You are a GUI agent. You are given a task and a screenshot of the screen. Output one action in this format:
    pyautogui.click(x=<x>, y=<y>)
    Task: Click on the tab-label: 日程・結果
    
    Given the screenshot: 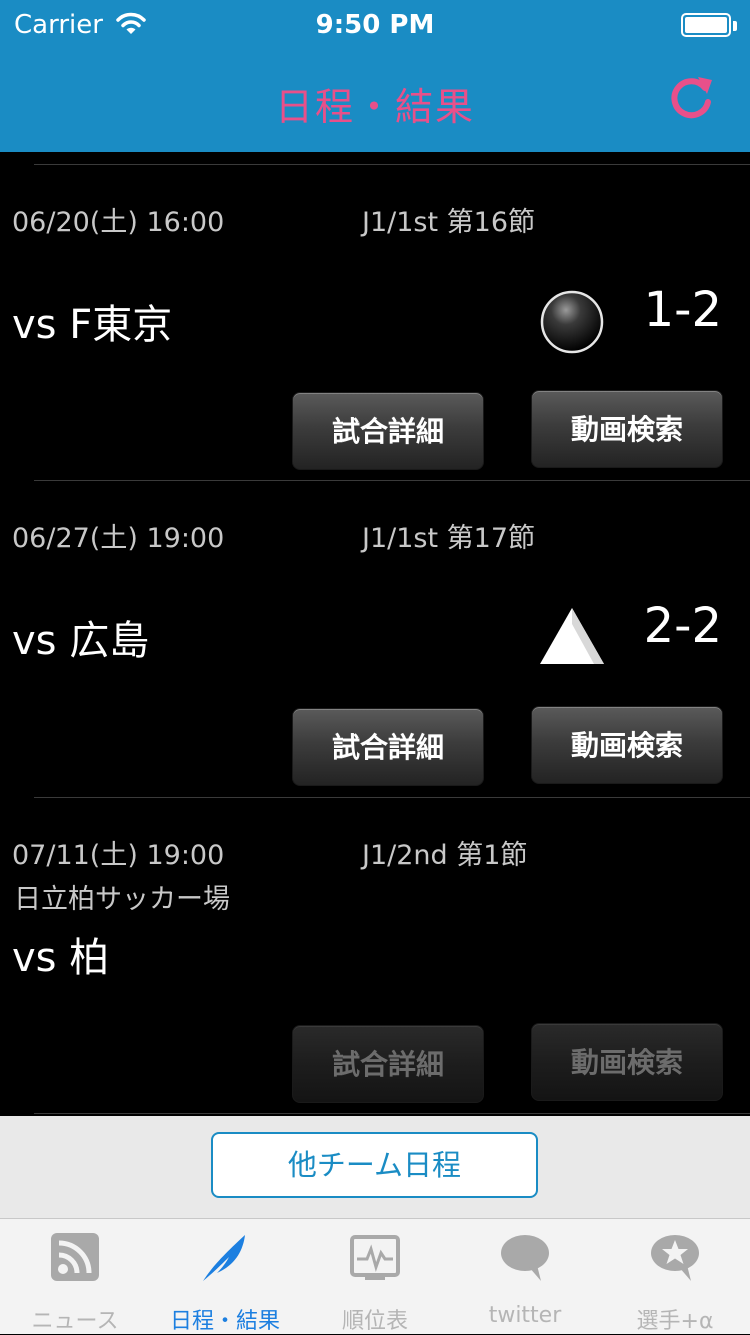 What is the action you would take?
    pyautogui.click(x=224, y=1321)
    